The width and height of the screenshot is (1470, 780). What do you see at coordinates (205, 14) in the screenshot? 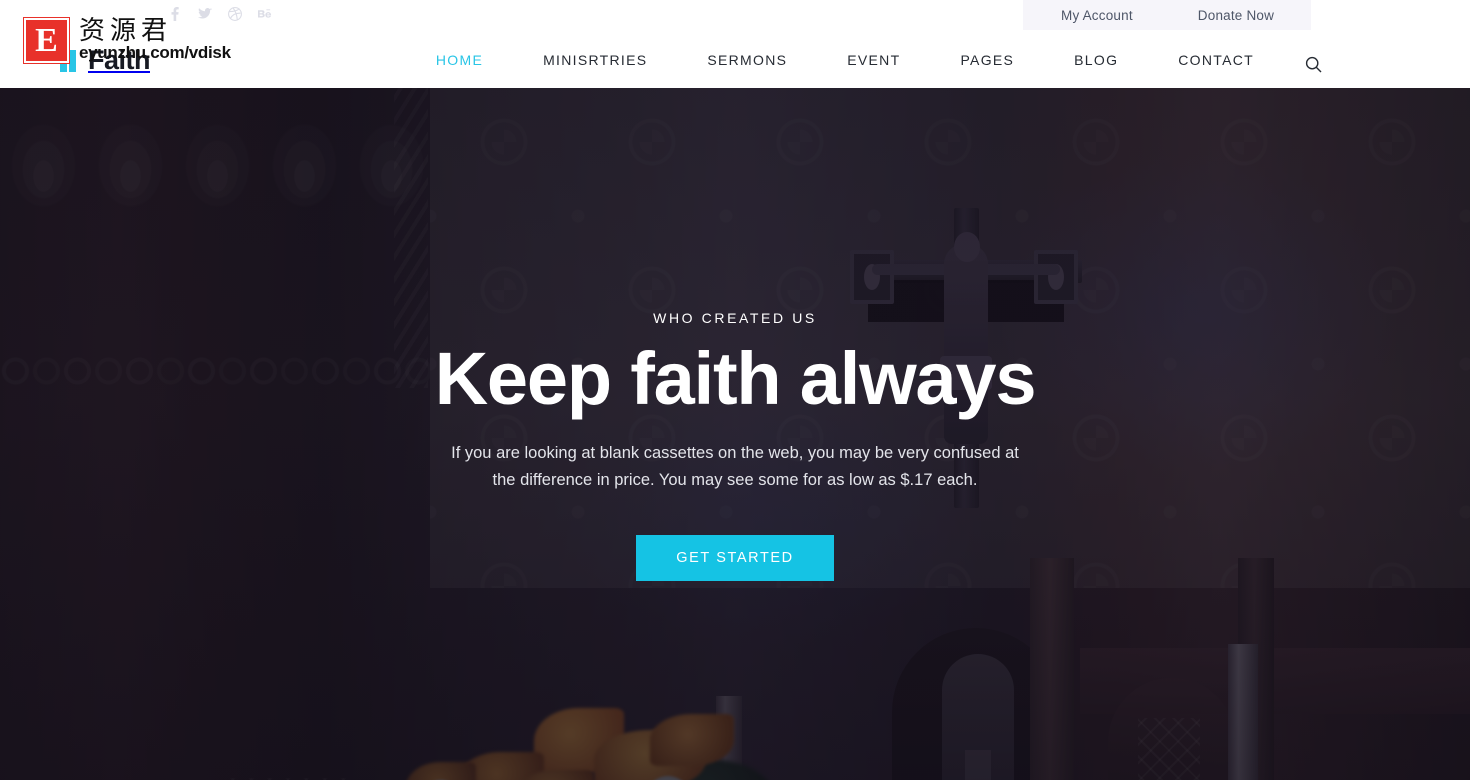
I see `twitter-icon` at bounding box center [205, 14].